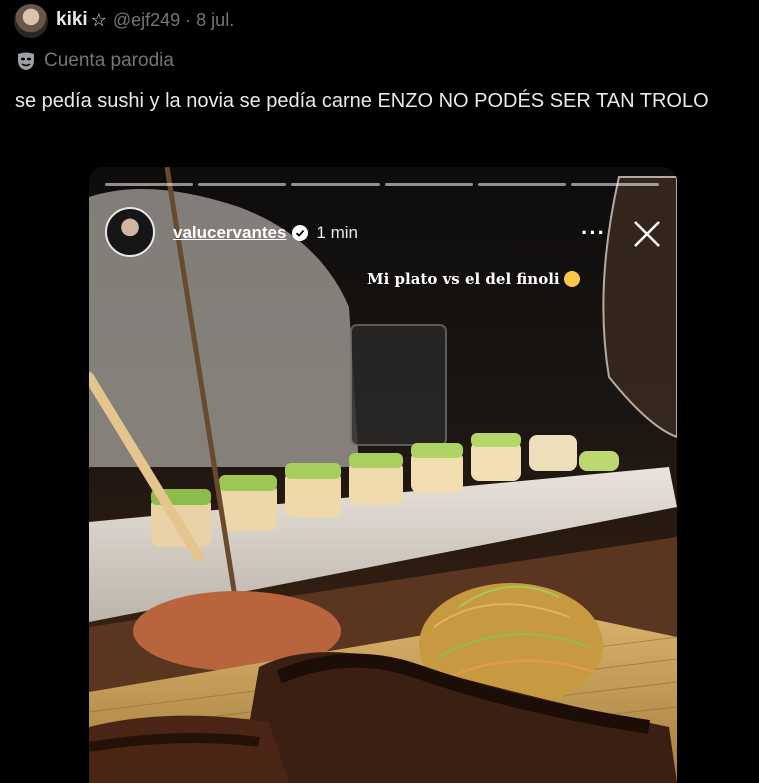 The height and width of the screenshot is (783, 759). Describe the element at coordinates (229, 233) in the screenshot. I see `story-username: valucervantes` at that location.